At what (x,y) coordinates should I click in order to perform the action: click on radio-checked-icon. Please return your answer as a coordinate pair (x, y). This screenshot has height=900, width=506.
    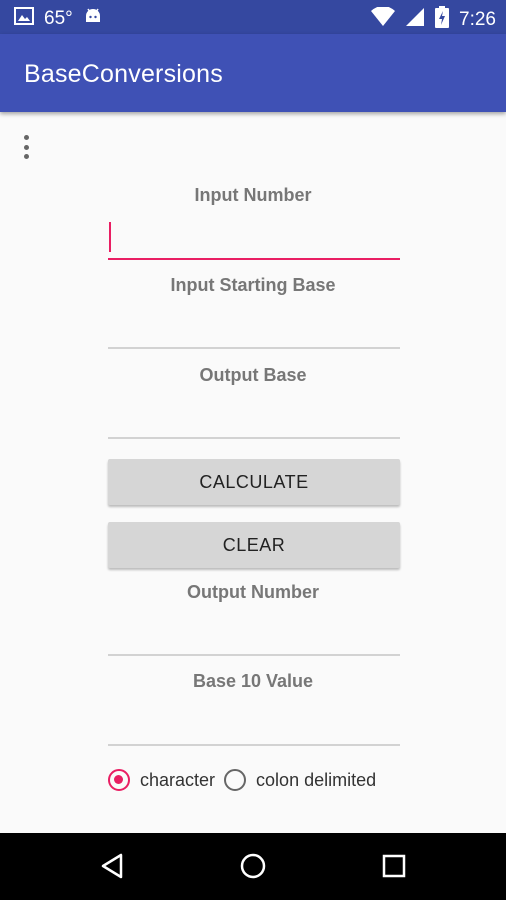
    Looking at the image, I should click on (119, 780).